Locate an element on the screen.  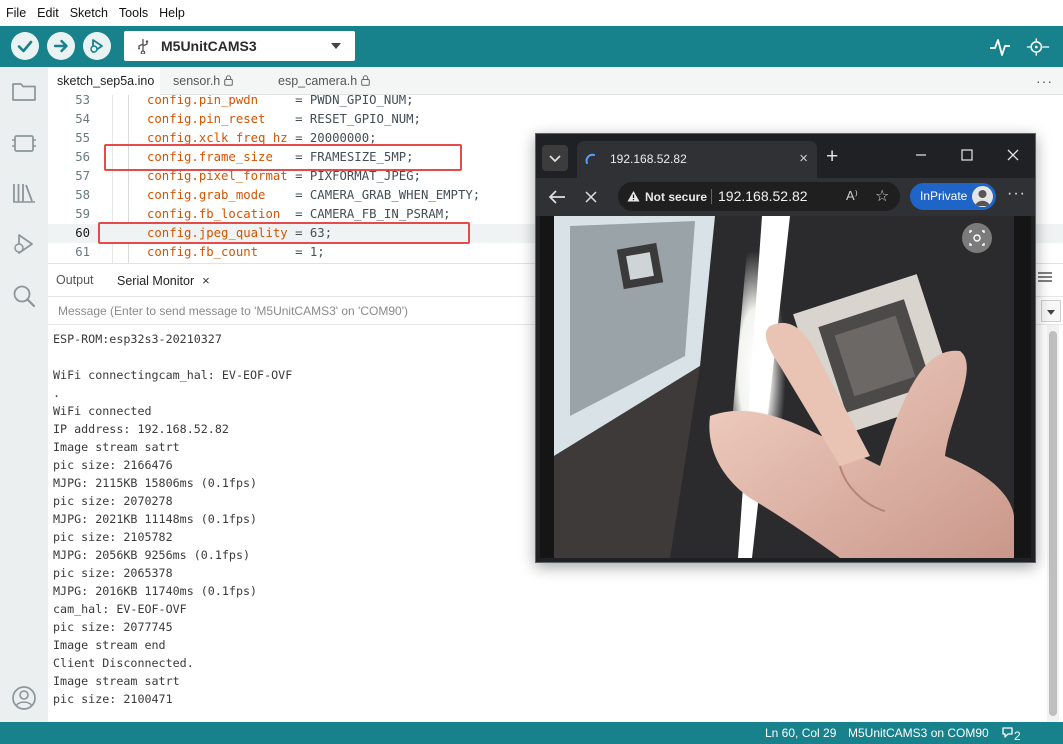
browser-menu-icon: ··· is located at coordinates (1016, 194).